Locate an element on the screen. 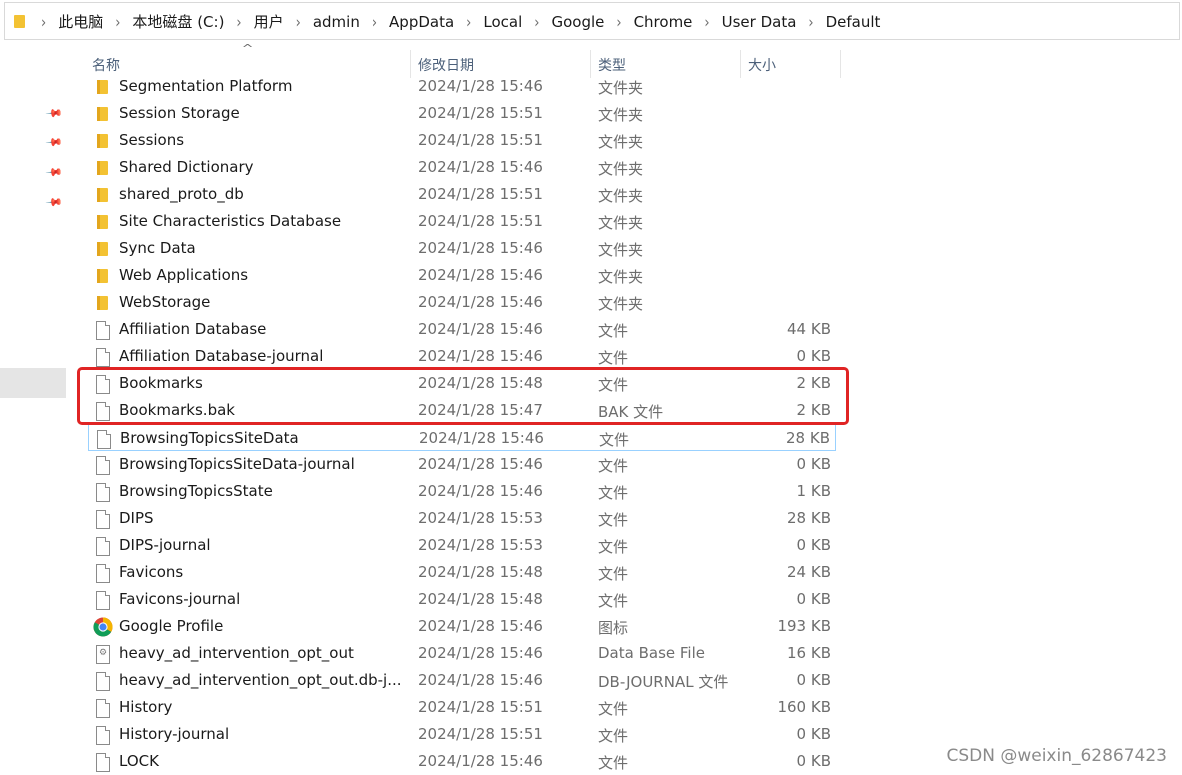  file-row: Shared Dictionary 2024/1/28 15:46 文件夹 is located at coordinates (462, 167).